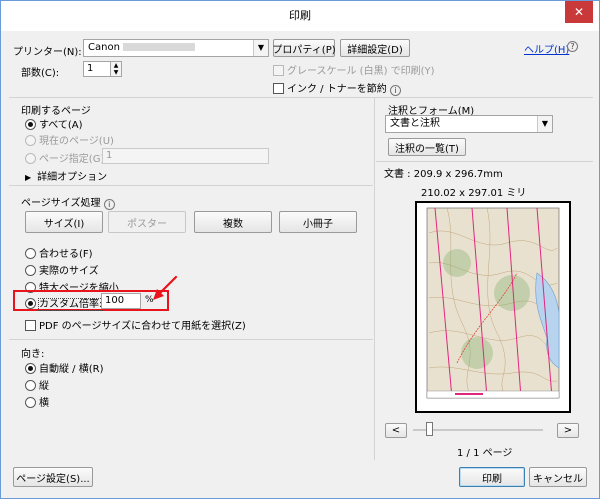 Image resolution: width=600 pixels, height=499 pixels. What do you see at coordinates (474, 193) in the screenshot?
I see `paper-size: 210.02 x 297.01 ミリ` at bounding box center [474, 193].